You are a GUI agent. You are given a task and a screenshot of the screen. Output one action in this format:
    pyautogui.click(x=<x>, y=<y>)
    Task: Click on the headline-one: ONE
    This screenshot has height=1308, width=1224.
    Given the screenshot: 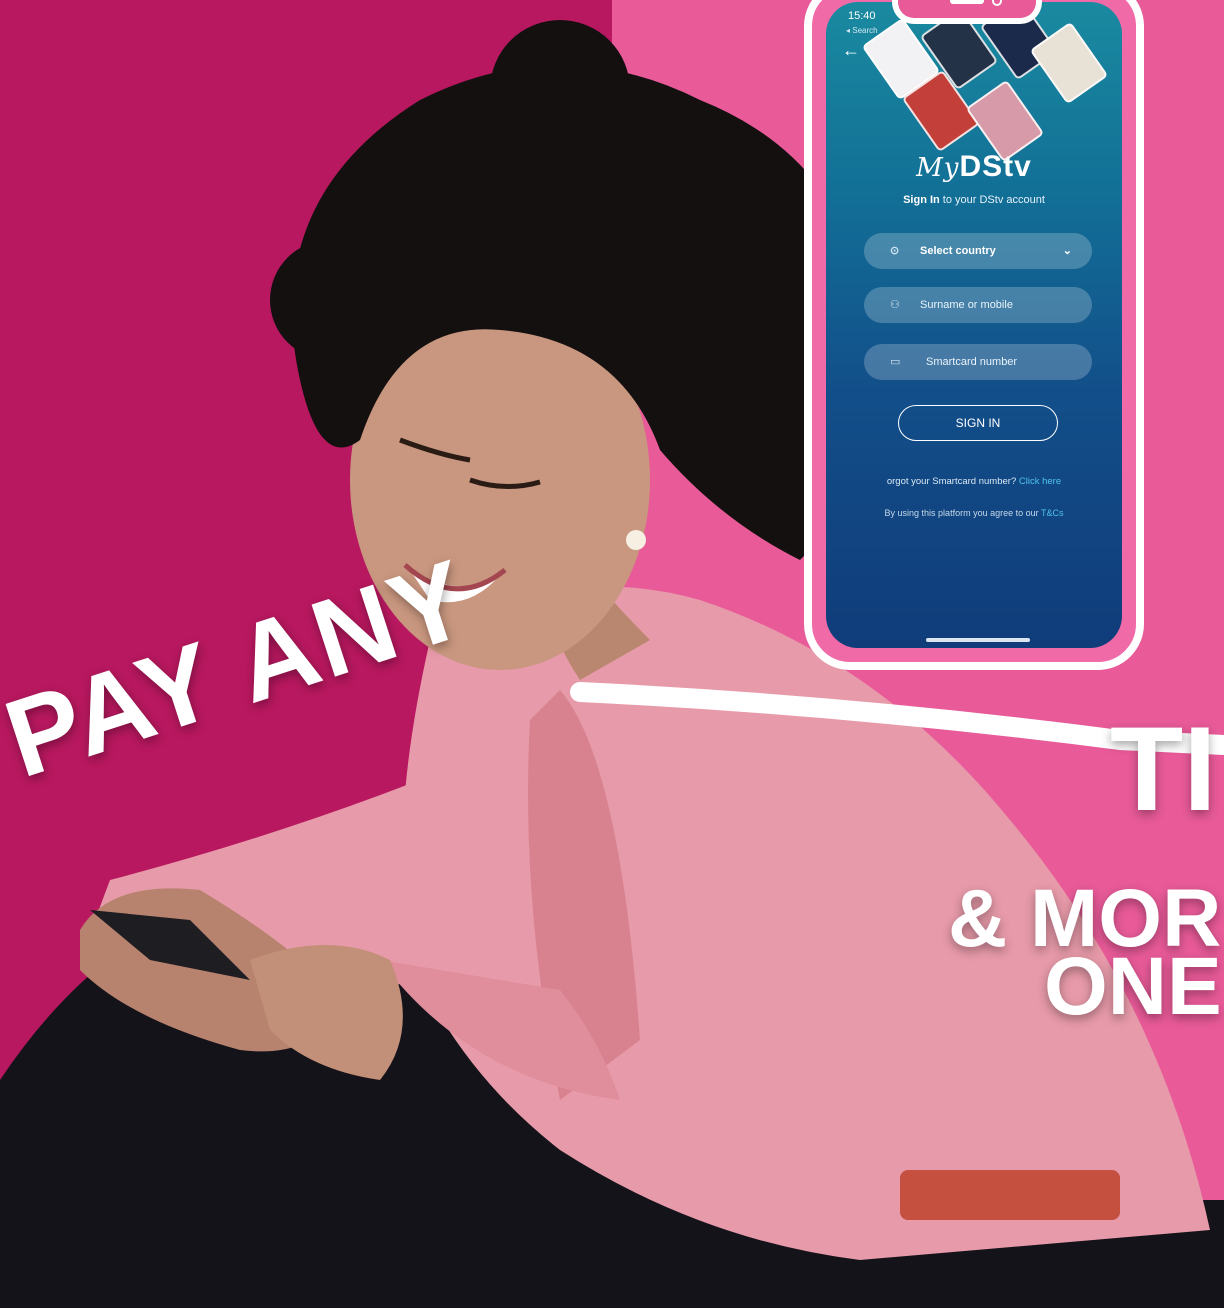 What is the action you would take?
    pyautogui.click(x=1133, y=986)
    